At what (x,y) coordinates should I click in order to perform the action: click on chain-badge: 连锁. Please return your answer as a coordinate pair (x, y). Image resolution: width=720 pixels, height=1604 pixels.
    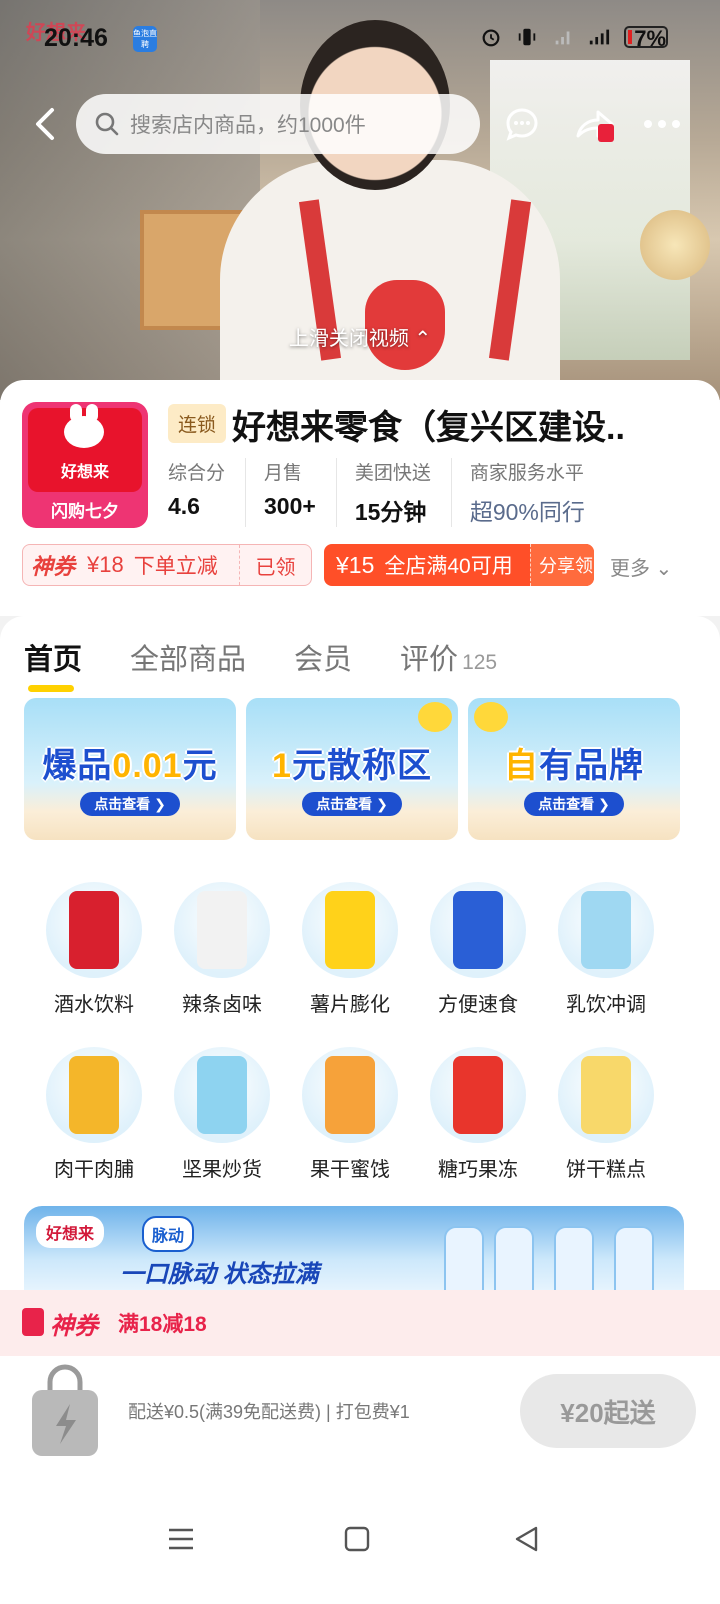
    Looking at the image, I should click on (197, 423).